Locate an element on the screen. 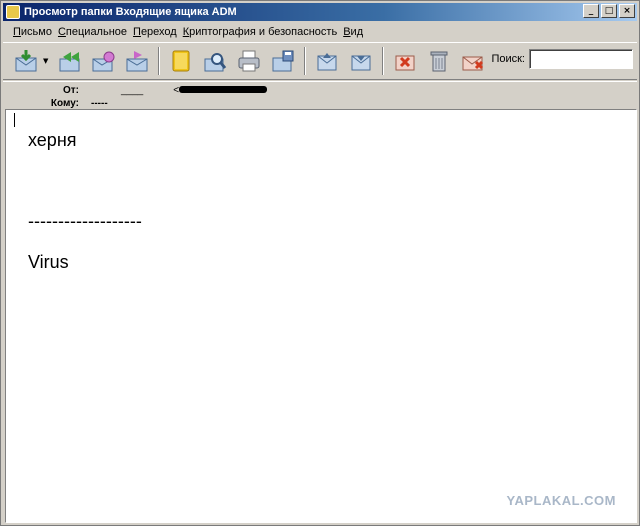 This screenshot has width=640, height=526. redacted-address is located at coordinates (223, 90).